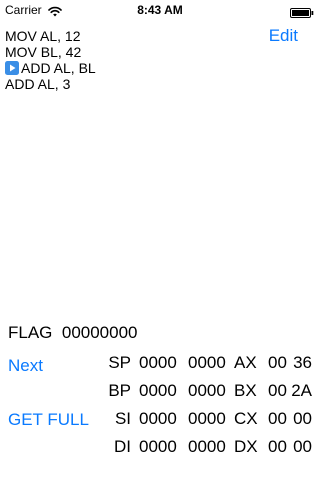 The image size is (320, 480). Describe the element at coordinates (38, 84) in the screenshot. I see `code-line-text: ADD AL, 3` at that location.